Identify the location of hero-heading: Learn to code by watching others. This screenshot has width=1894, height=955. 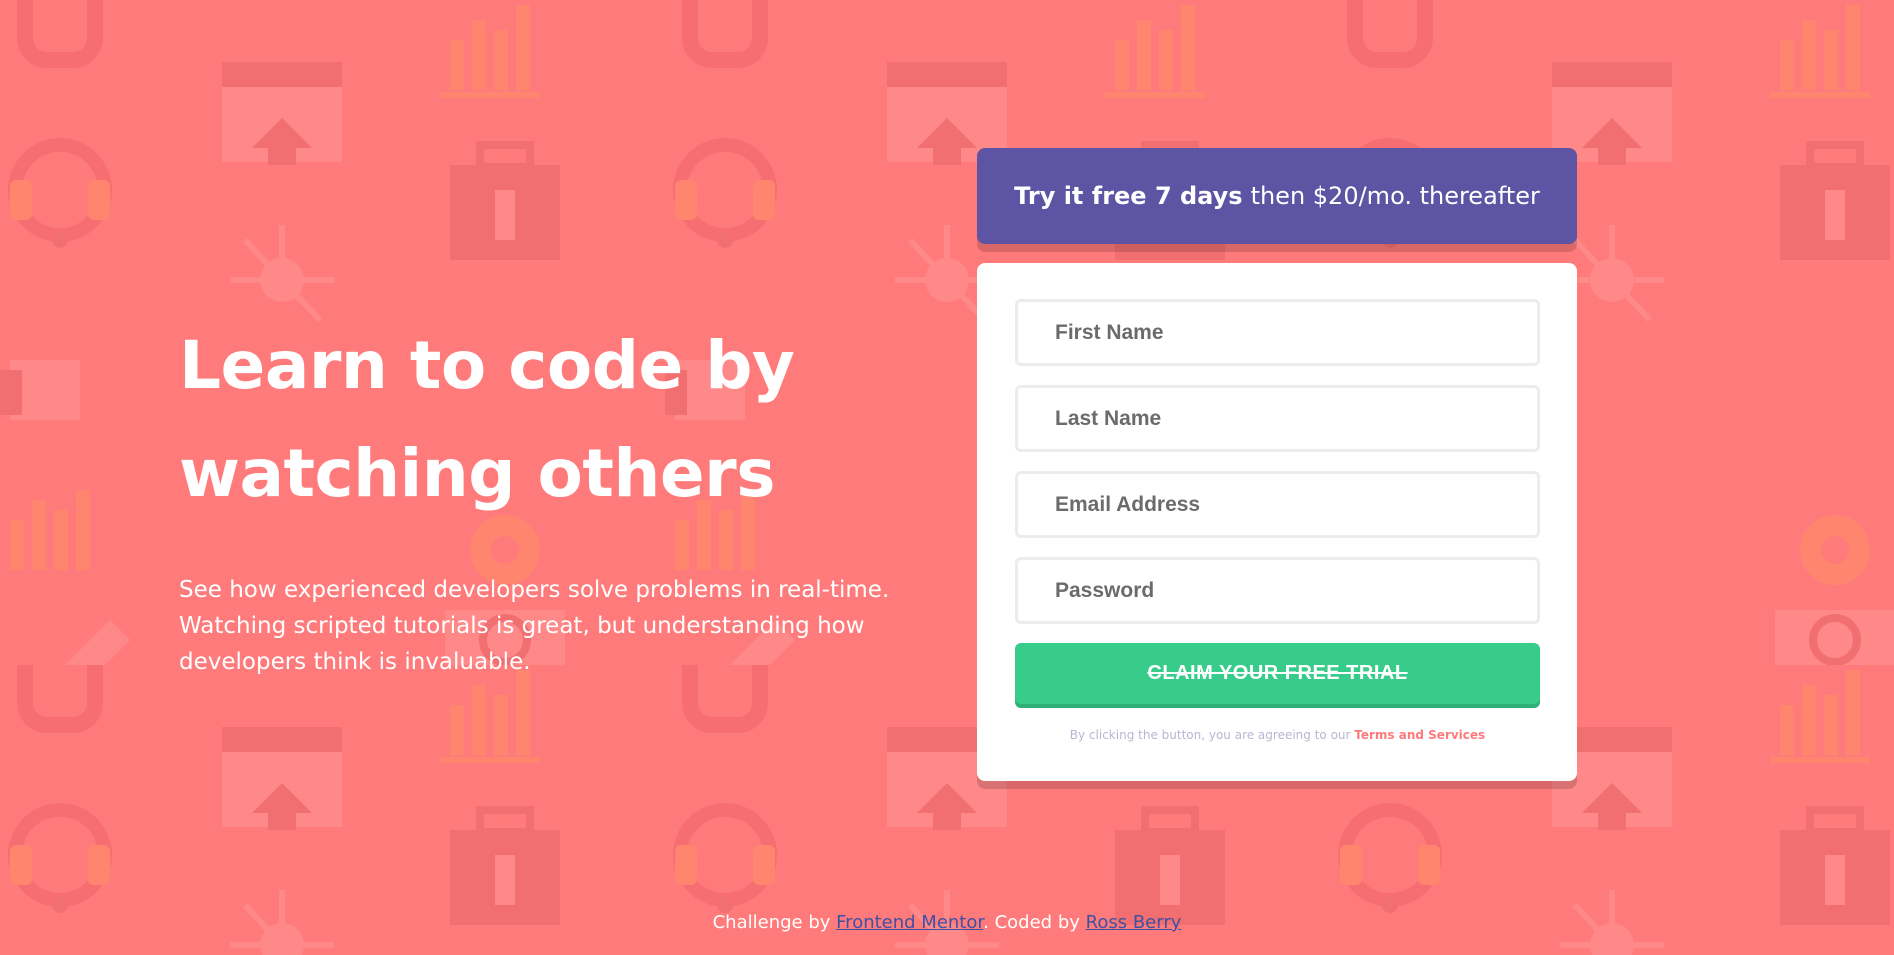
(487, 419).